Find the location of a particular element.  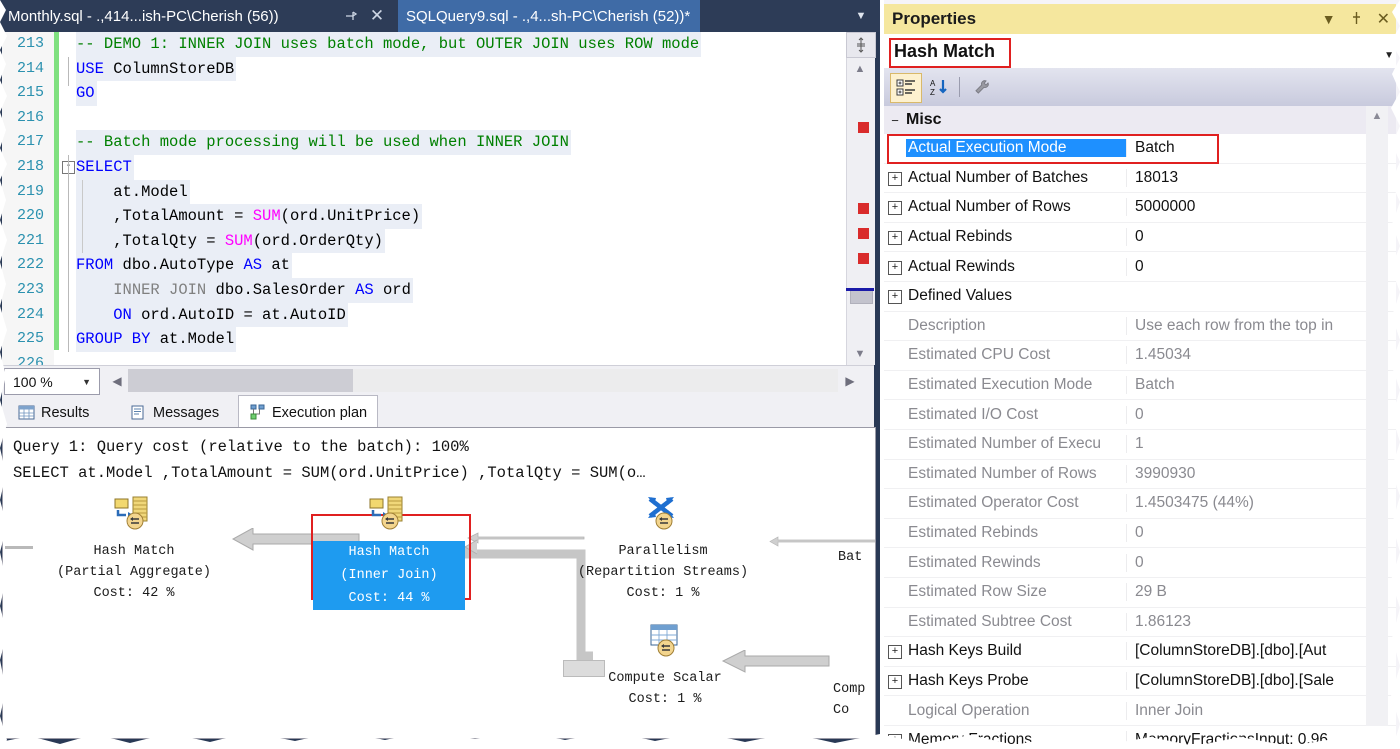

properties-vertical-scrollbar: ▲ is located at coordinates (1377, 416).